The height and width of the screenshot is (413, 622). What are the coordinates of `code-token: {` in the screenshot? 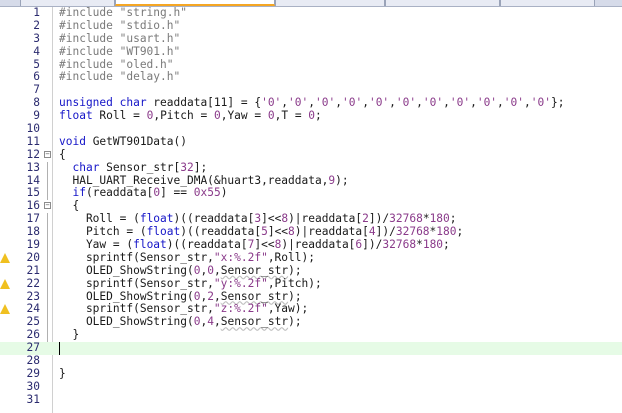 It's located at (62, 154).